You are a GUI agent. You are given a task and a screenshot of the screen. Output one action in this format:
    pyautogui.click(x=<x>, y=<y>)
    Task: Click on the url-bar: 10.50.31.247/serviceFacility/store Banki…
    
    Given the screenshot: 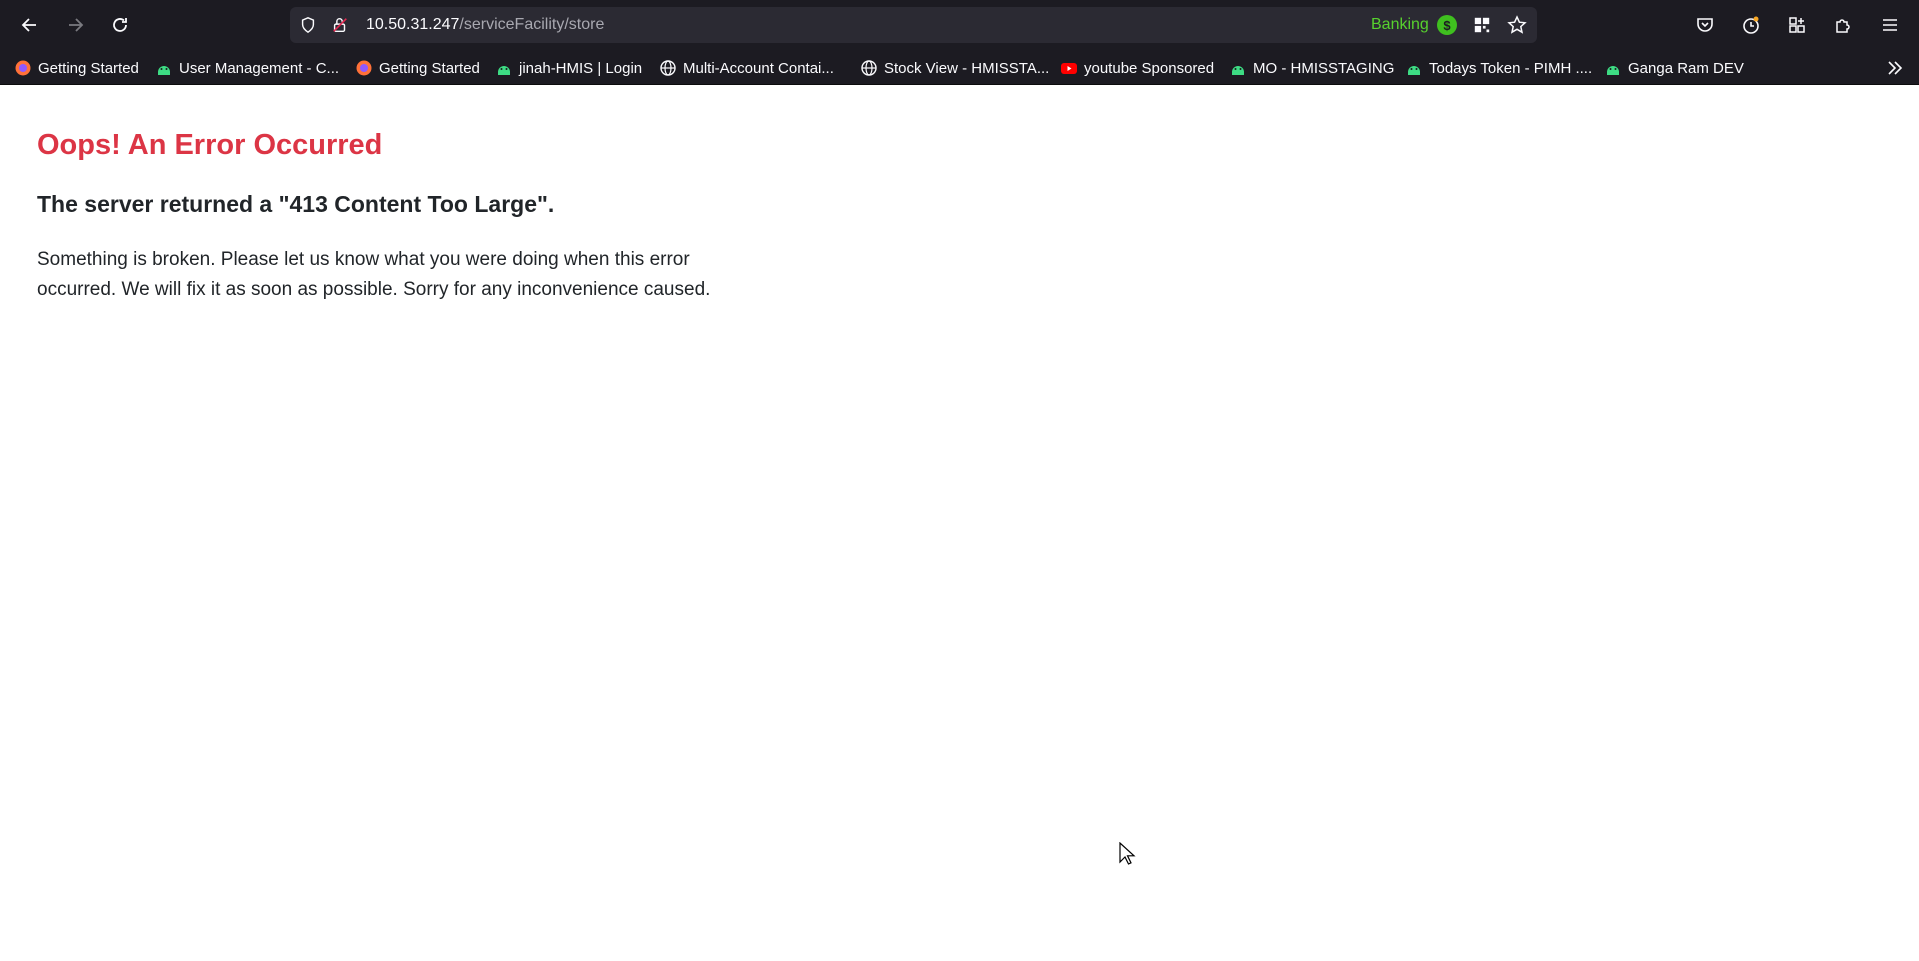 What is the action you would take?
    pyautogui.click(x=913, y=25)
    